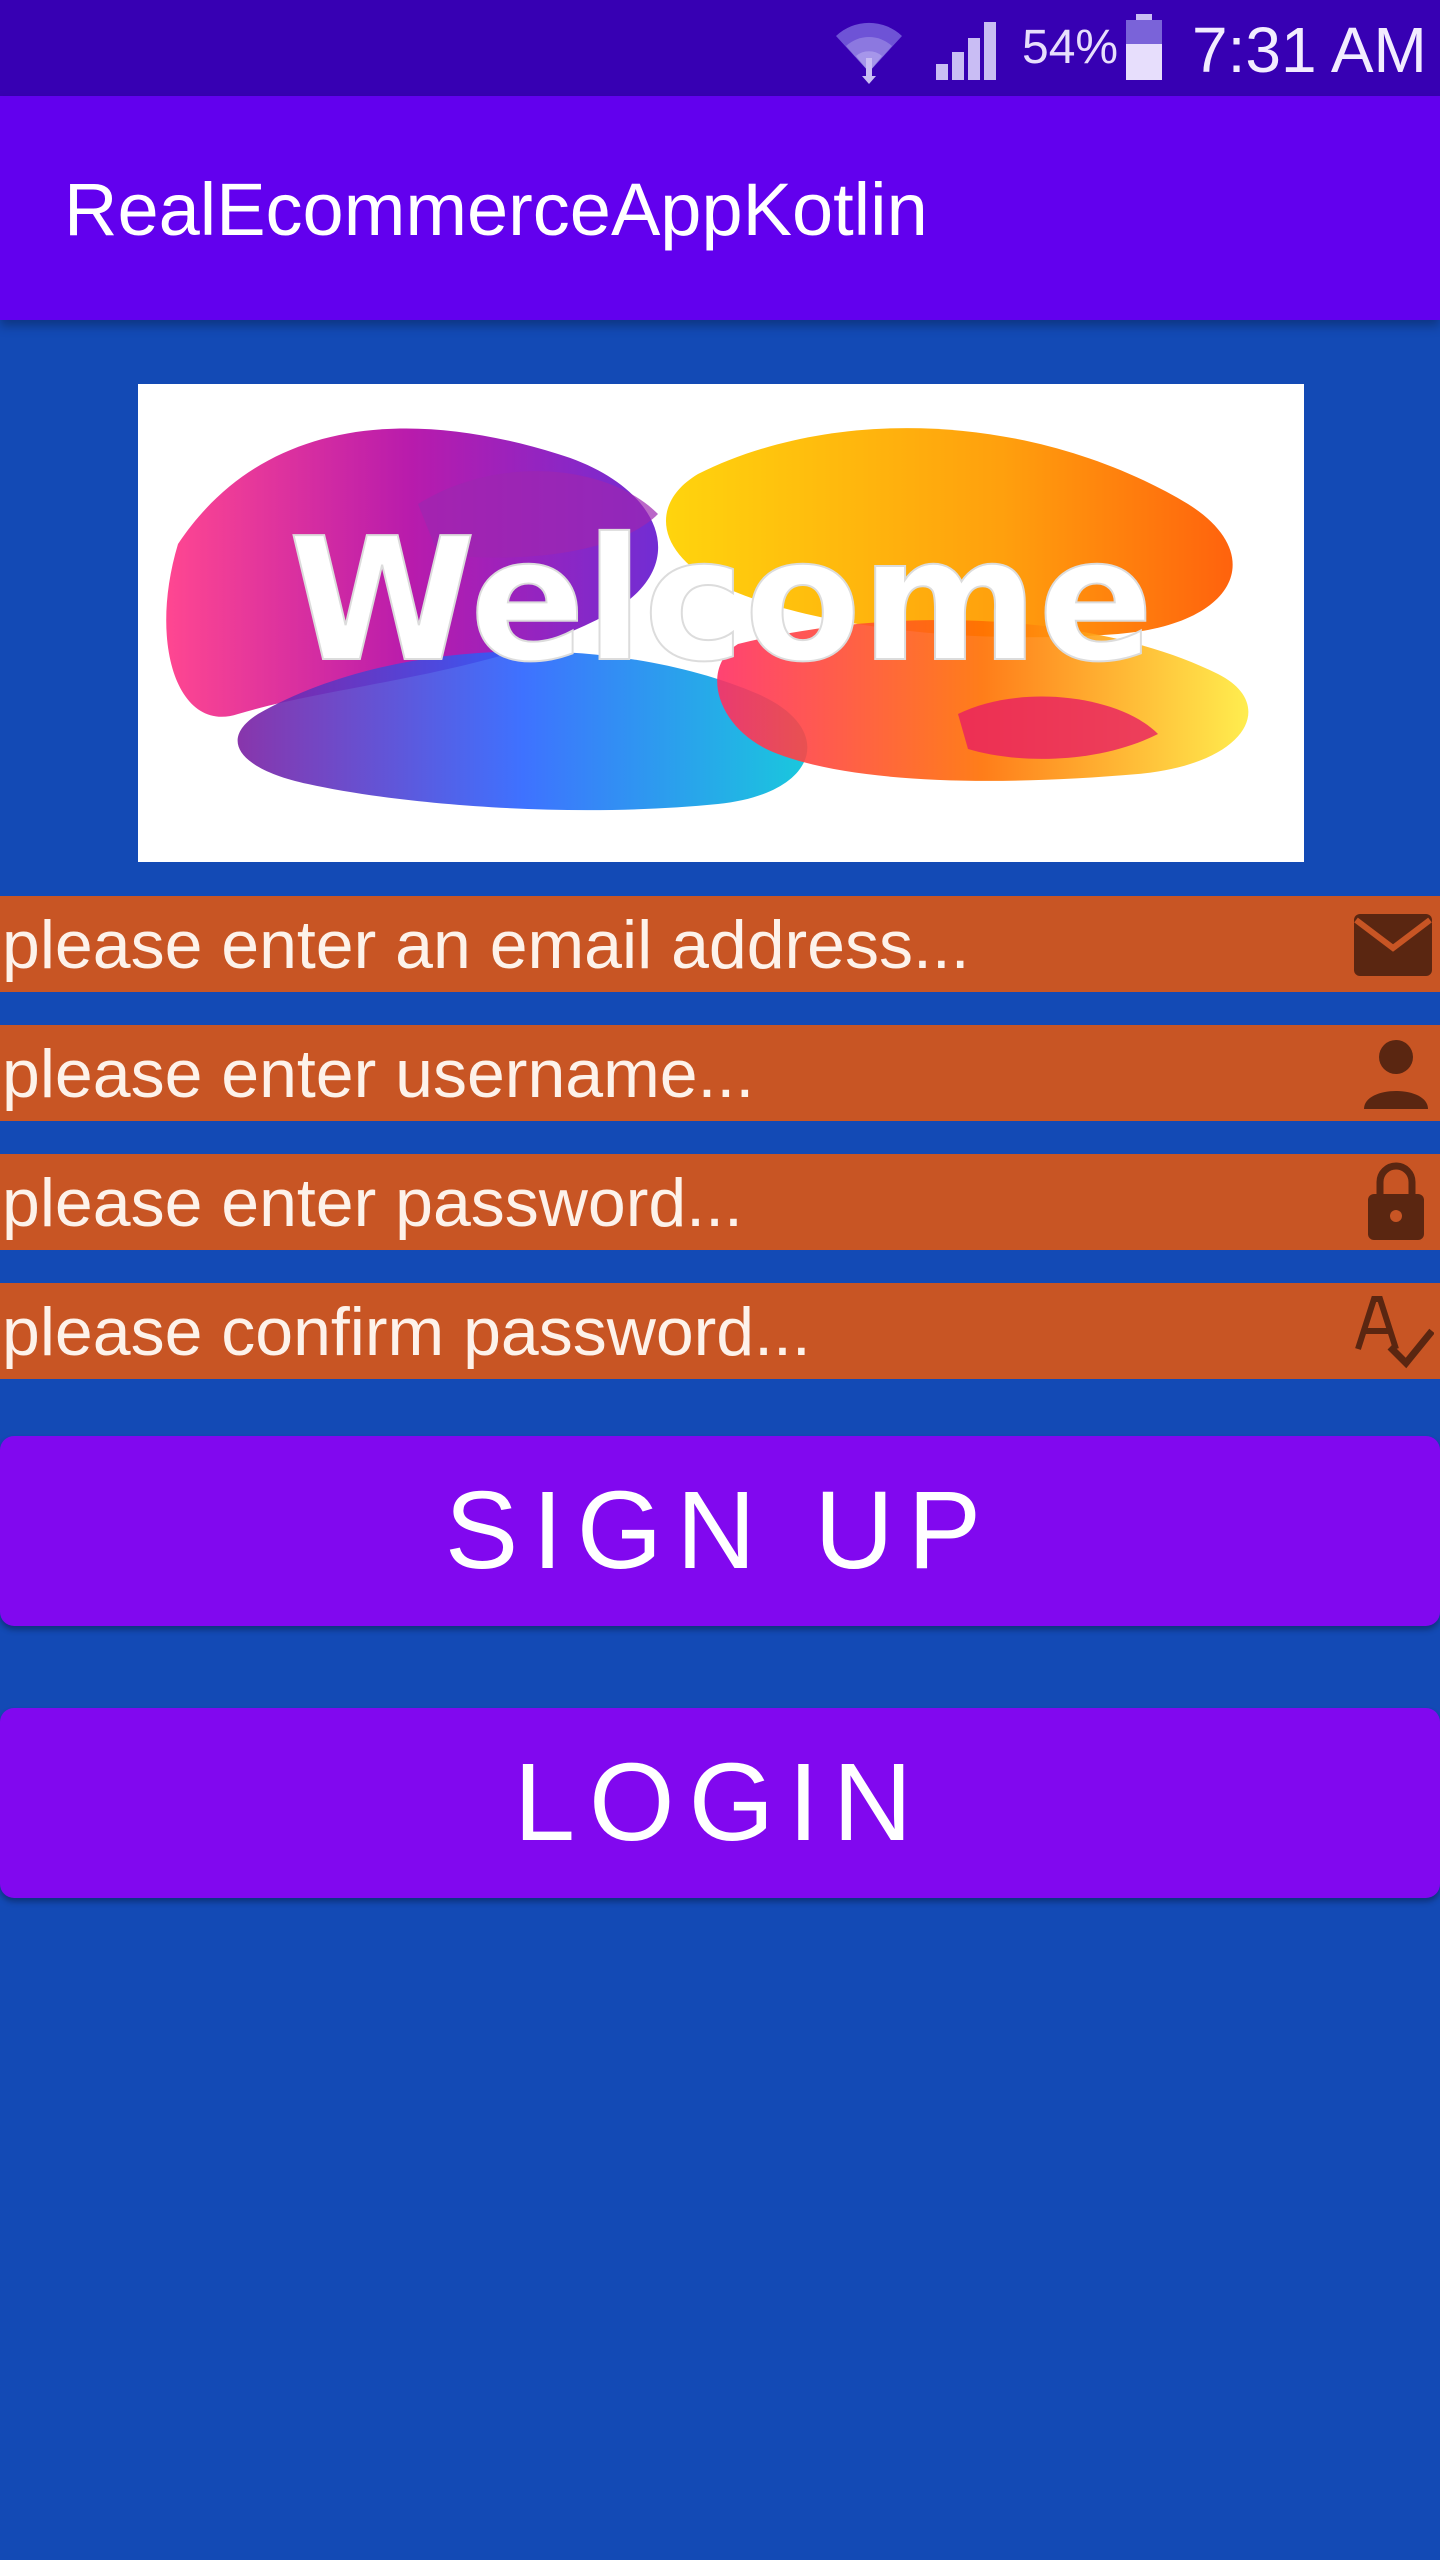 This screenshot has width=1440, height=2560. I want to click on sign-up-button: SIGN UP, so click(720, 1531).